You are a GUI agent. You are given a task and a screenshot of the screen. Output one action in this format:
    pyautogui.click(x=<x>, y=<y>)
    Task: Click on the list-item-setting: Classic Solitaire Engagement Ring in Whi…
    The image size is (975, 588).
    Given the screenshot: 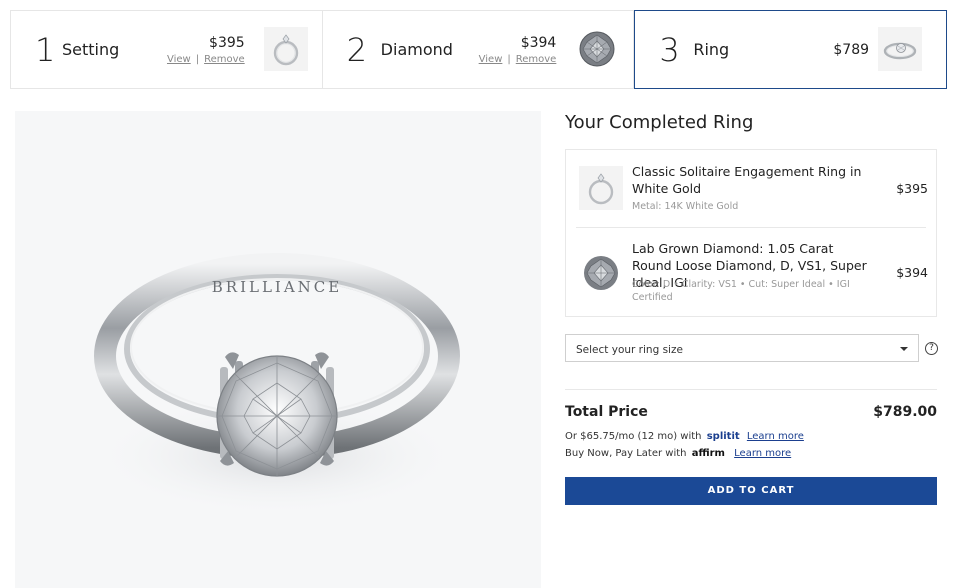 What is the action you would take?
    pyautogui.click(x=752, y=189)
    